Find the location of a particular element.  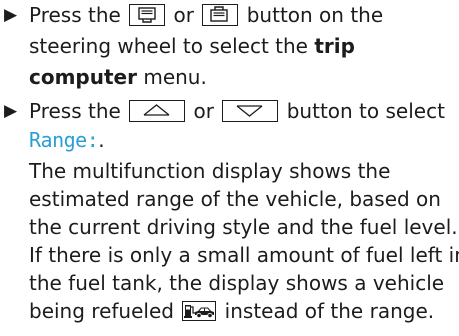

step1-line3: computer menu. is located at coordinates (118, 77).